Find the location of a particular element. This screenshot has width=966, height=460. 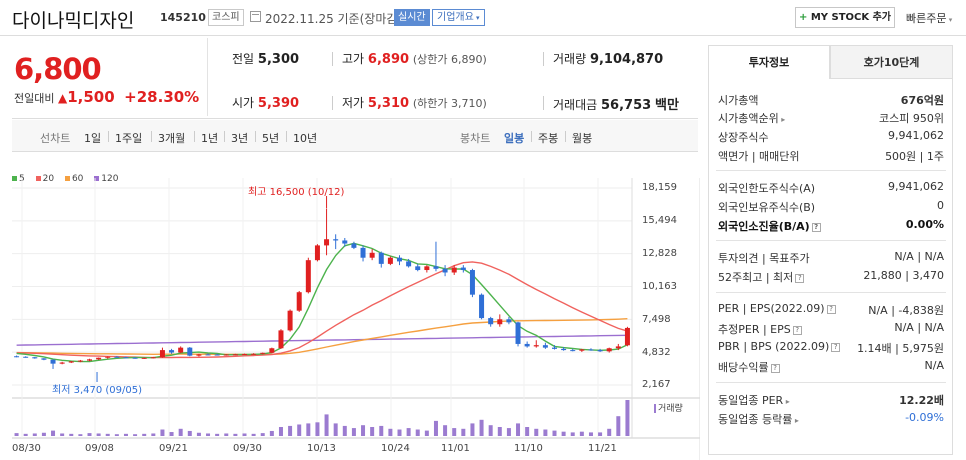

y-tick: 2,167 is located at coordinates (656, 384).